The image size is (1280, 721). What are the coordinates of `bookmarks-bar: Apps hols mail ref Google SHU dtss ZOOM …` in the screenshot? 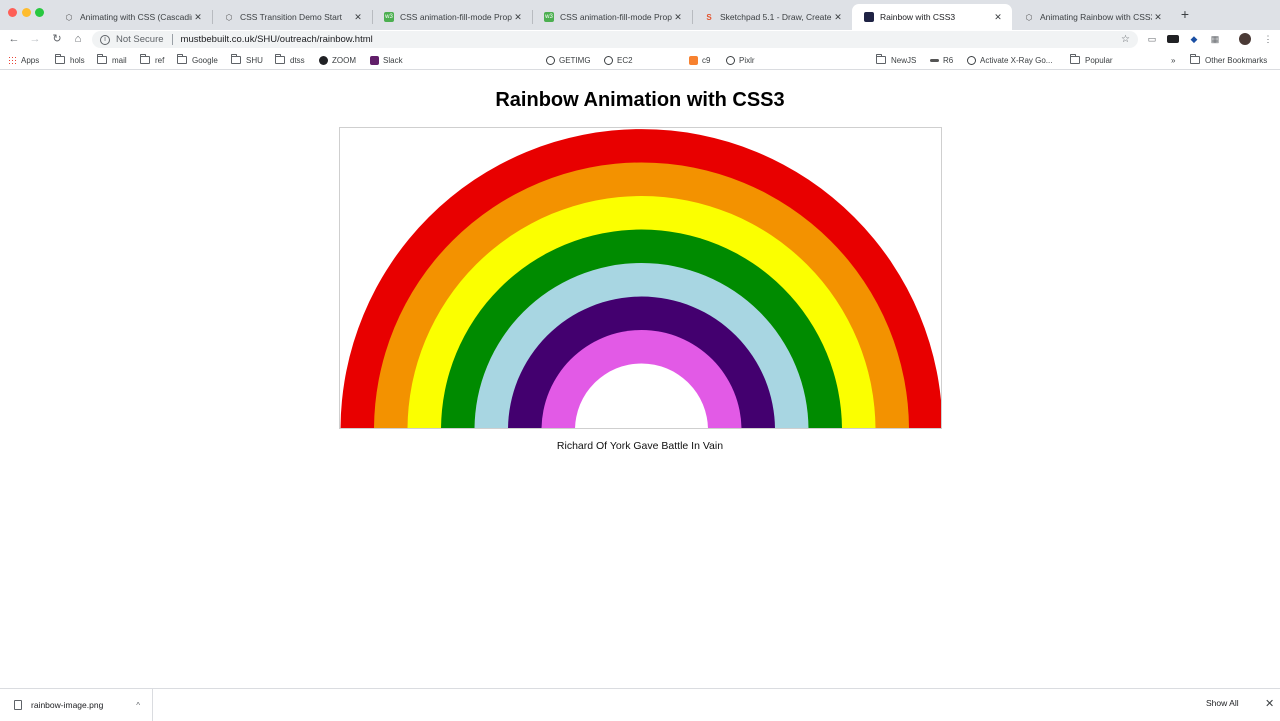 It's located at (640, 82).